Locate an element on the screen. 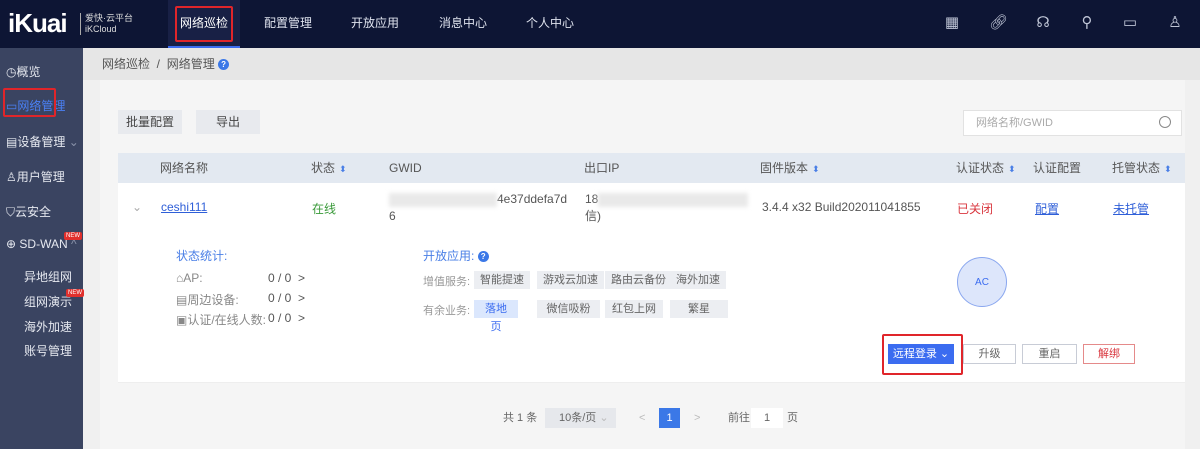 This screenshot has height=449, width=1200. nav-open-apps: 开放应用 is located at coordinates (375, 24).